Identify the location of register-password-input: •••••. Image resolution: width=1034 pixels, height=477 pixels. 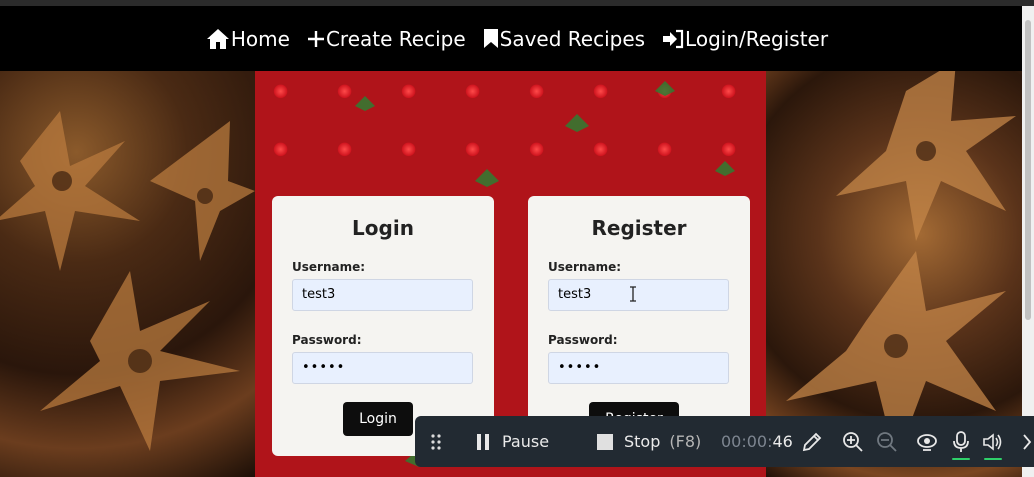
(638, 368).